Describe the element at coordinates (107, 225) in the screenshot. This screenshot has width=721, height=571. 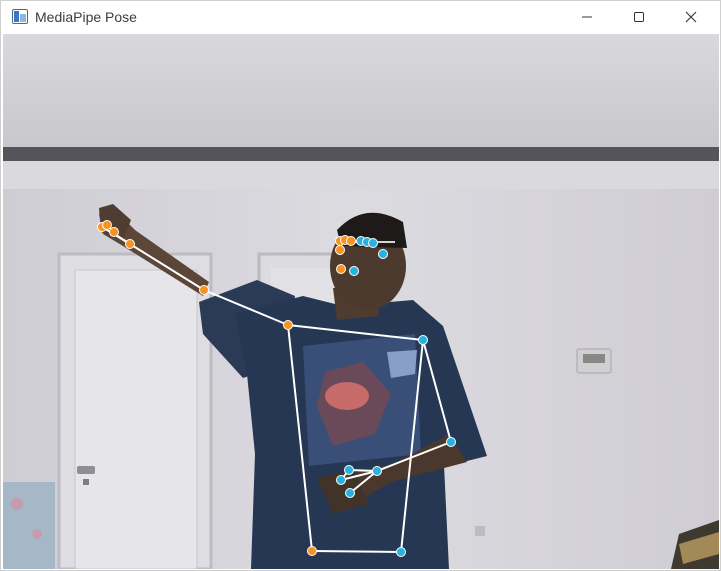
I see `left-index-landmark` at that location.